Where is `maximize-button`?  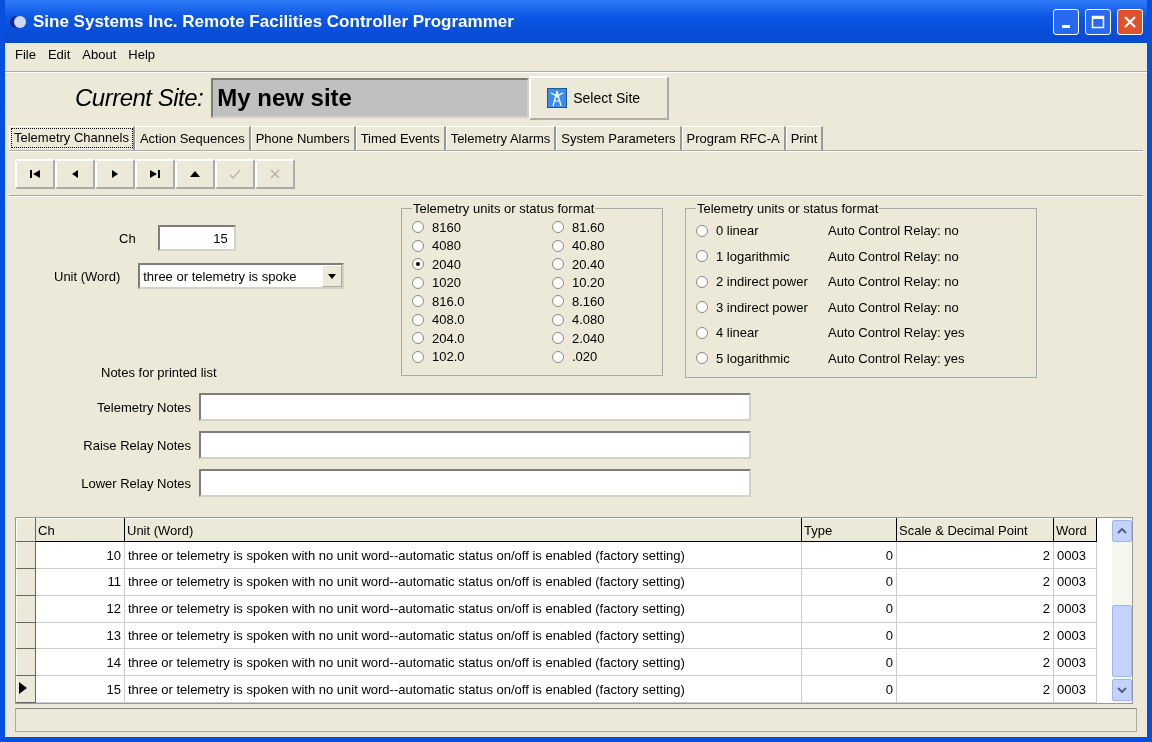
maximize-button is located at coordinates (1098, 21).